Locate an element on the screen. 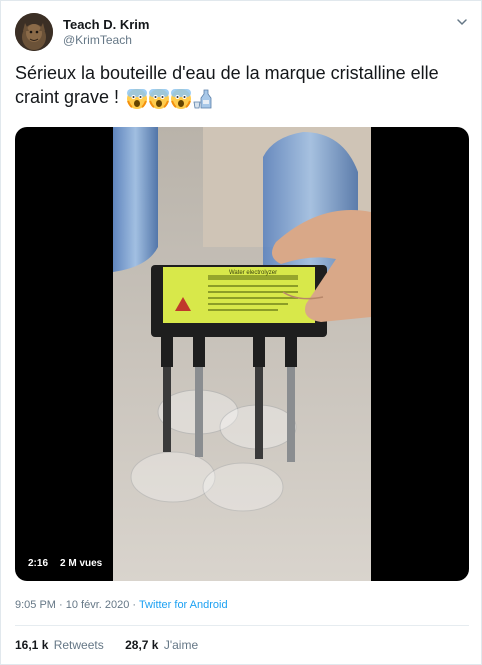 The width and height of the screenshot is (482, 665). avatar-image is located at coordinates (34, 32).